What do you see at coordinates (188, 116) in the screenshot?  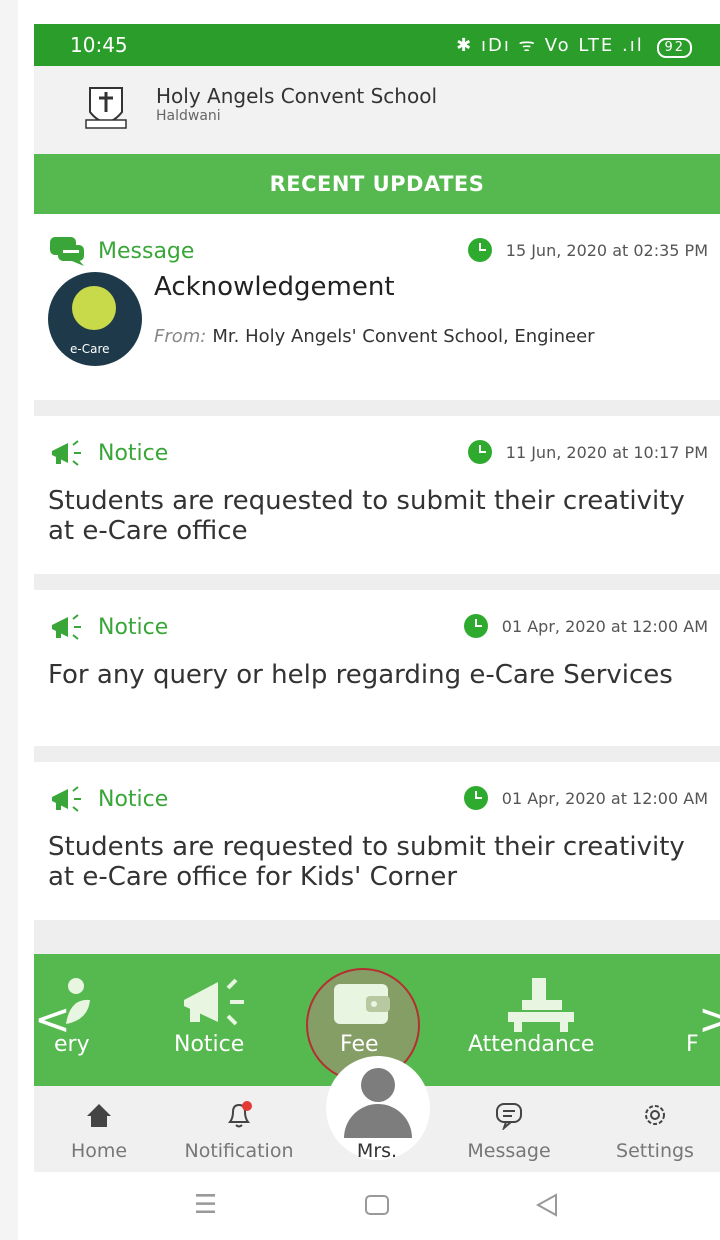 I see `school-city: Haldwani` at bounding box center [188, 116].